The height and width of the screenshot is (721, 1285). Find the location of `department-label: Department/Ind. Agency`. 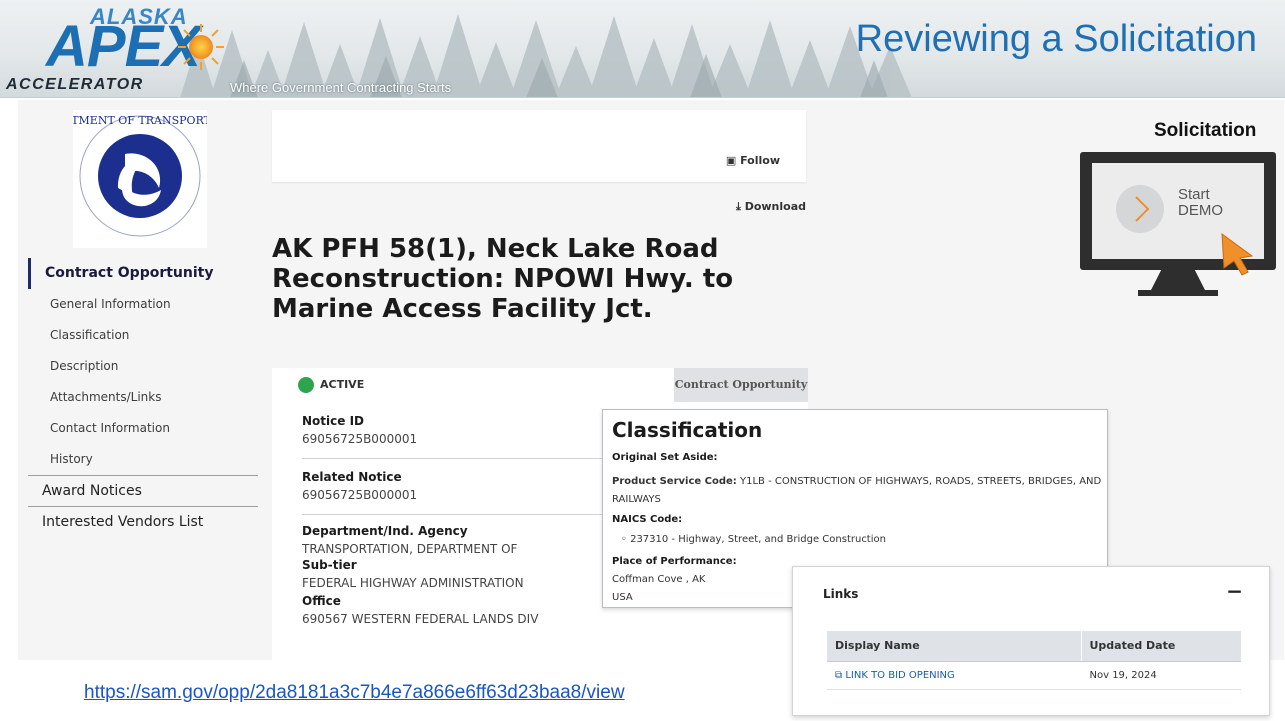

department-label: Department/Ind. Agency is located at coordinates (385, 531).